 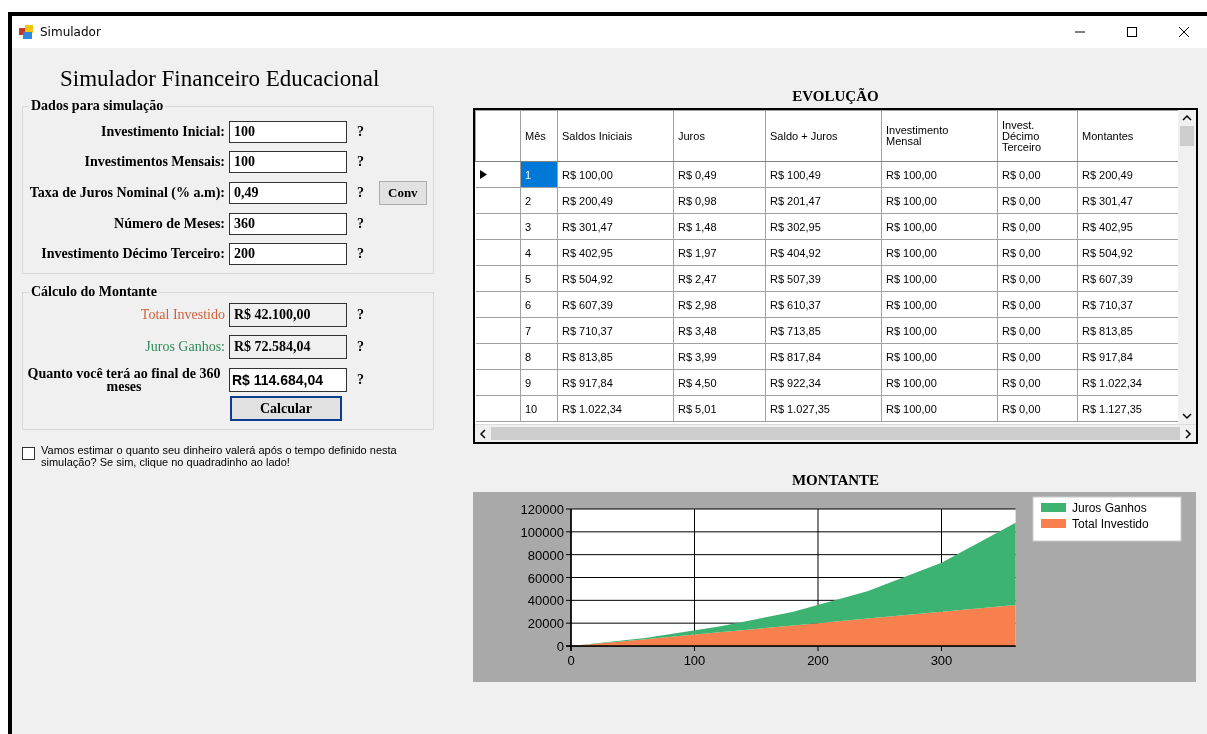 I want to click on table-cell: R$ 301,47, so click(x=615, y=226).